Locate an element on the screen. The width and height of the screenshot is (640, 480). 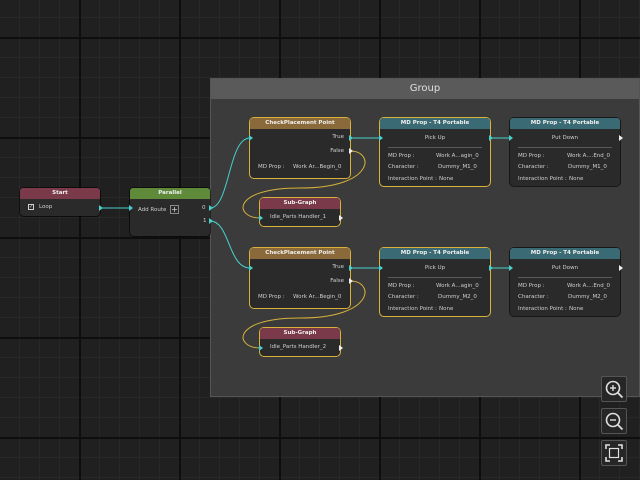
zoom-out-button is located at coordinates (614, 421).